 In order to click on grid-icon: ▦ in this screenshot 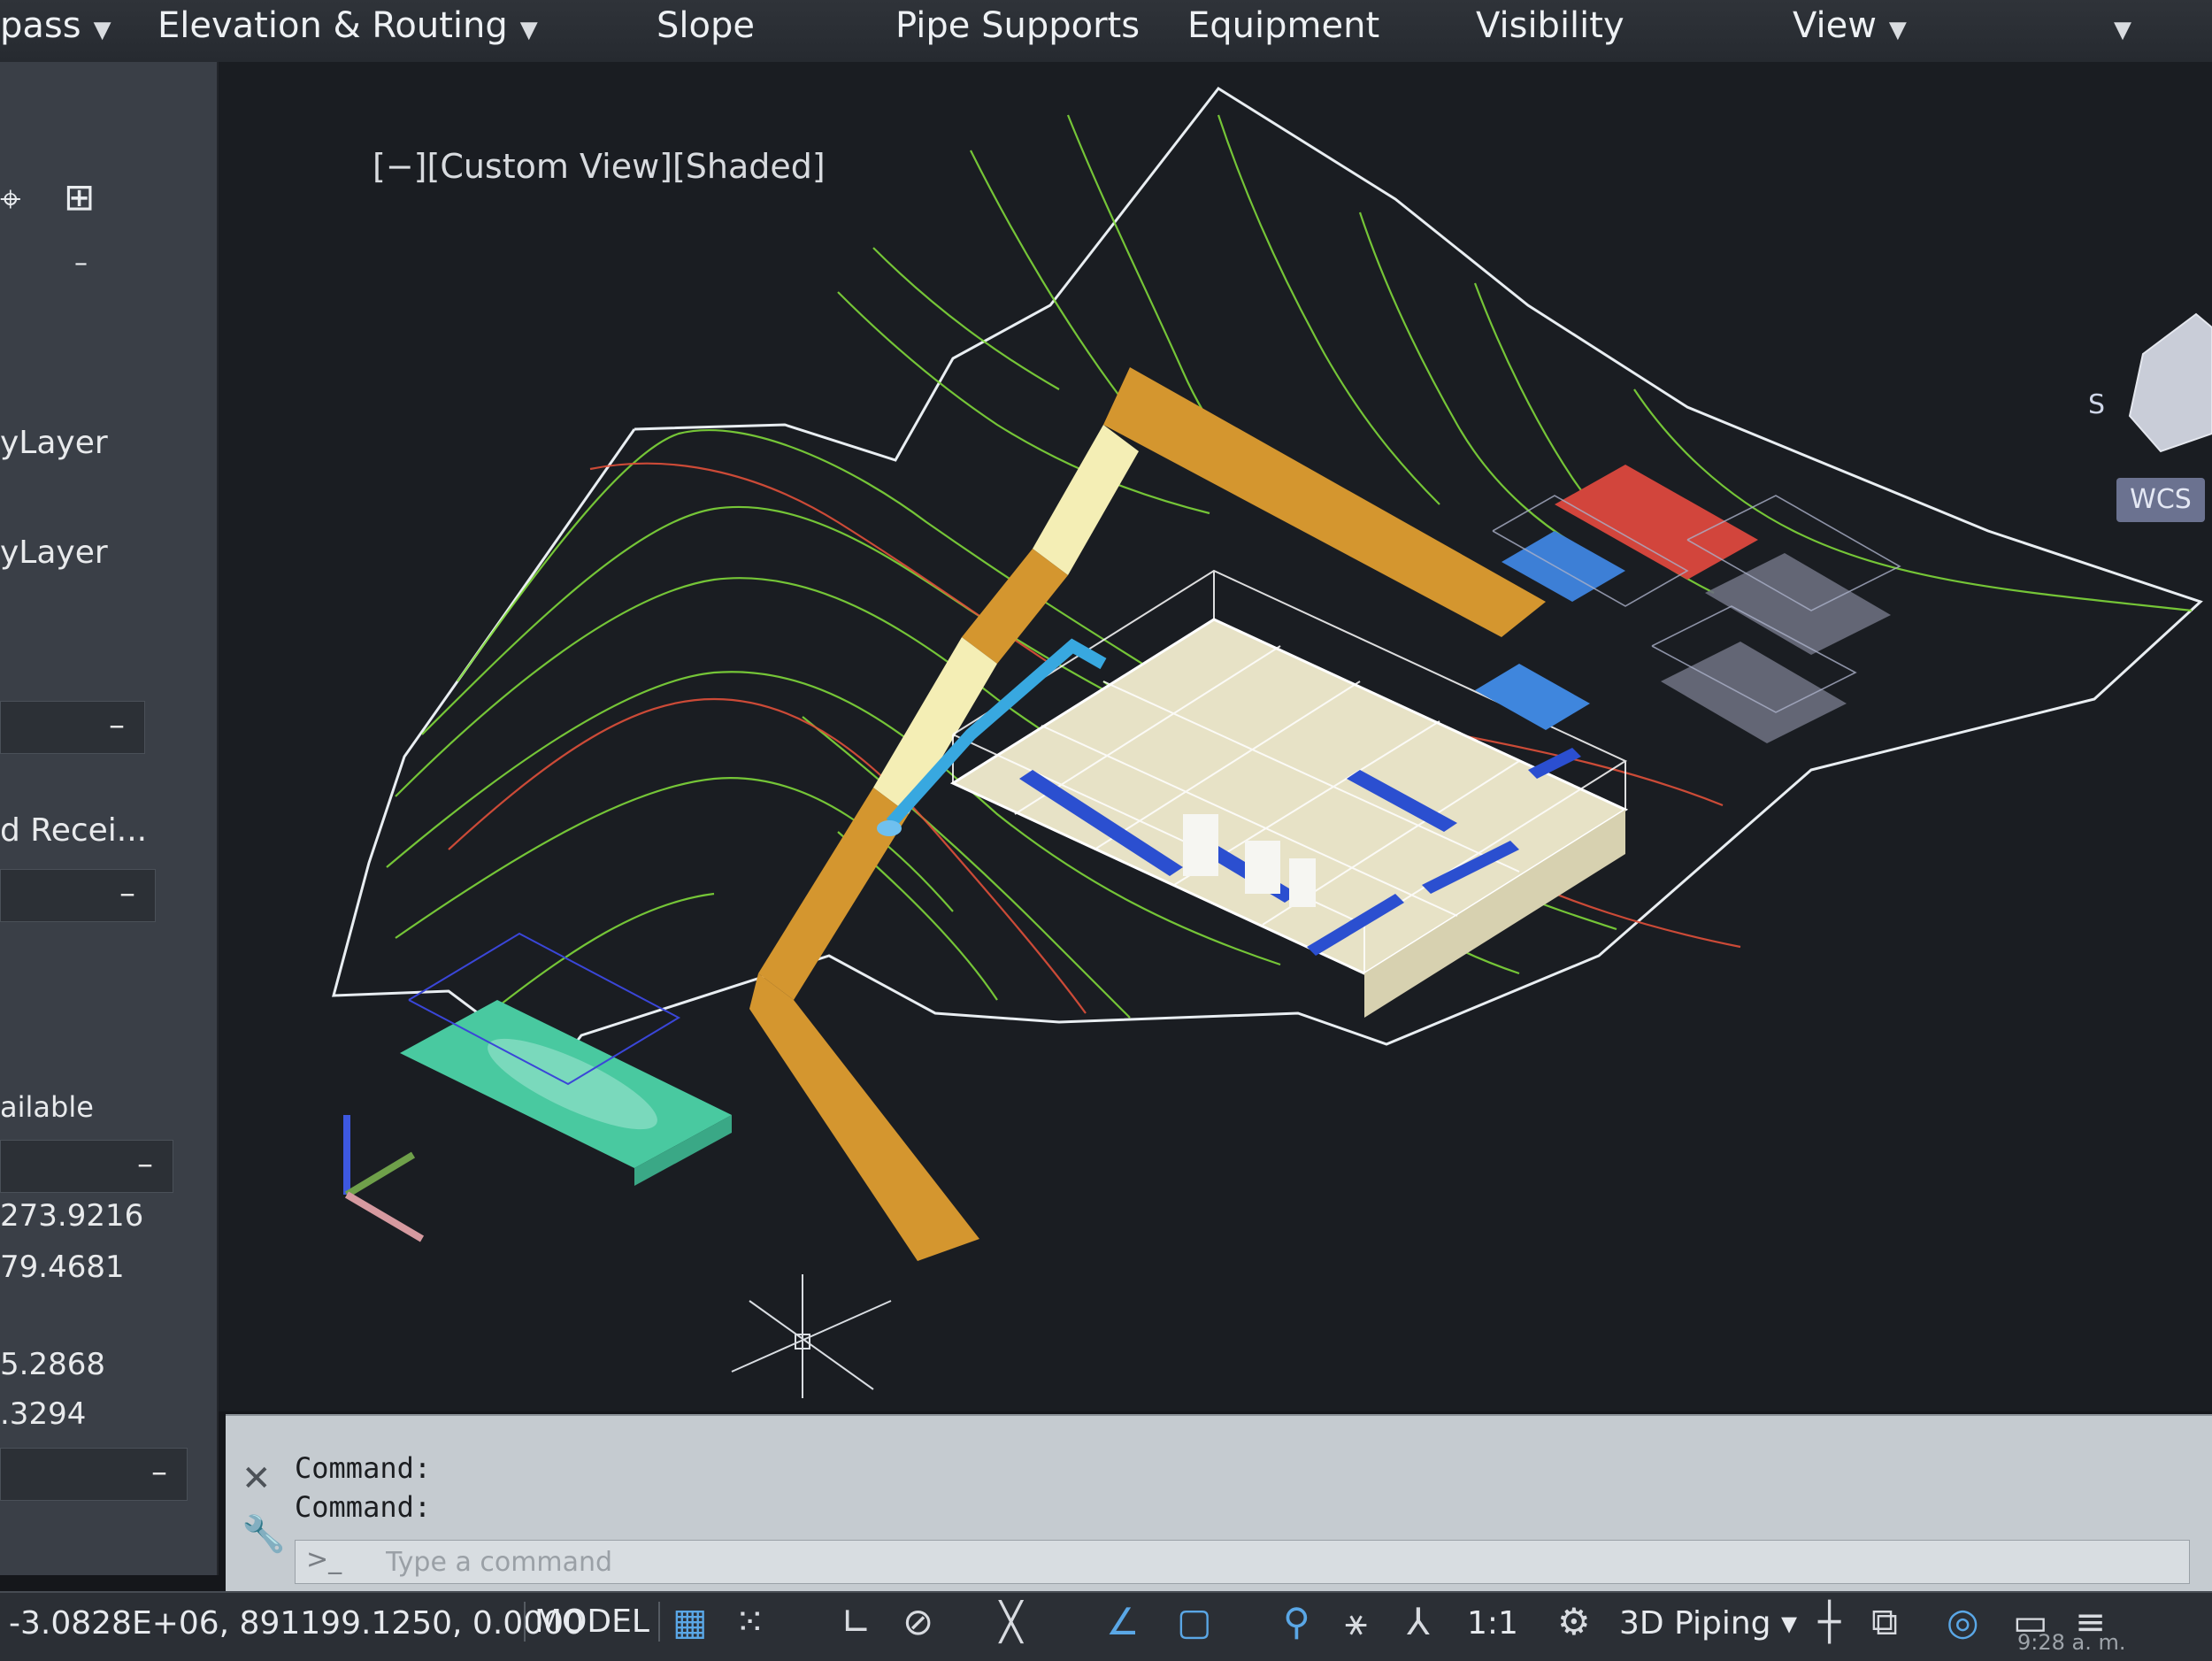, I will do `click(690, 1621)`.